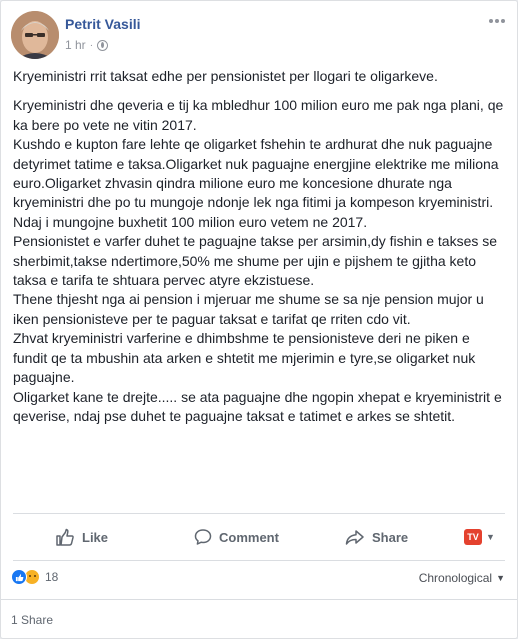  What do you see at coordinates (473, 537) in the screenshot?
I see `tv-icon: TV` at bounding box center [473, 537].